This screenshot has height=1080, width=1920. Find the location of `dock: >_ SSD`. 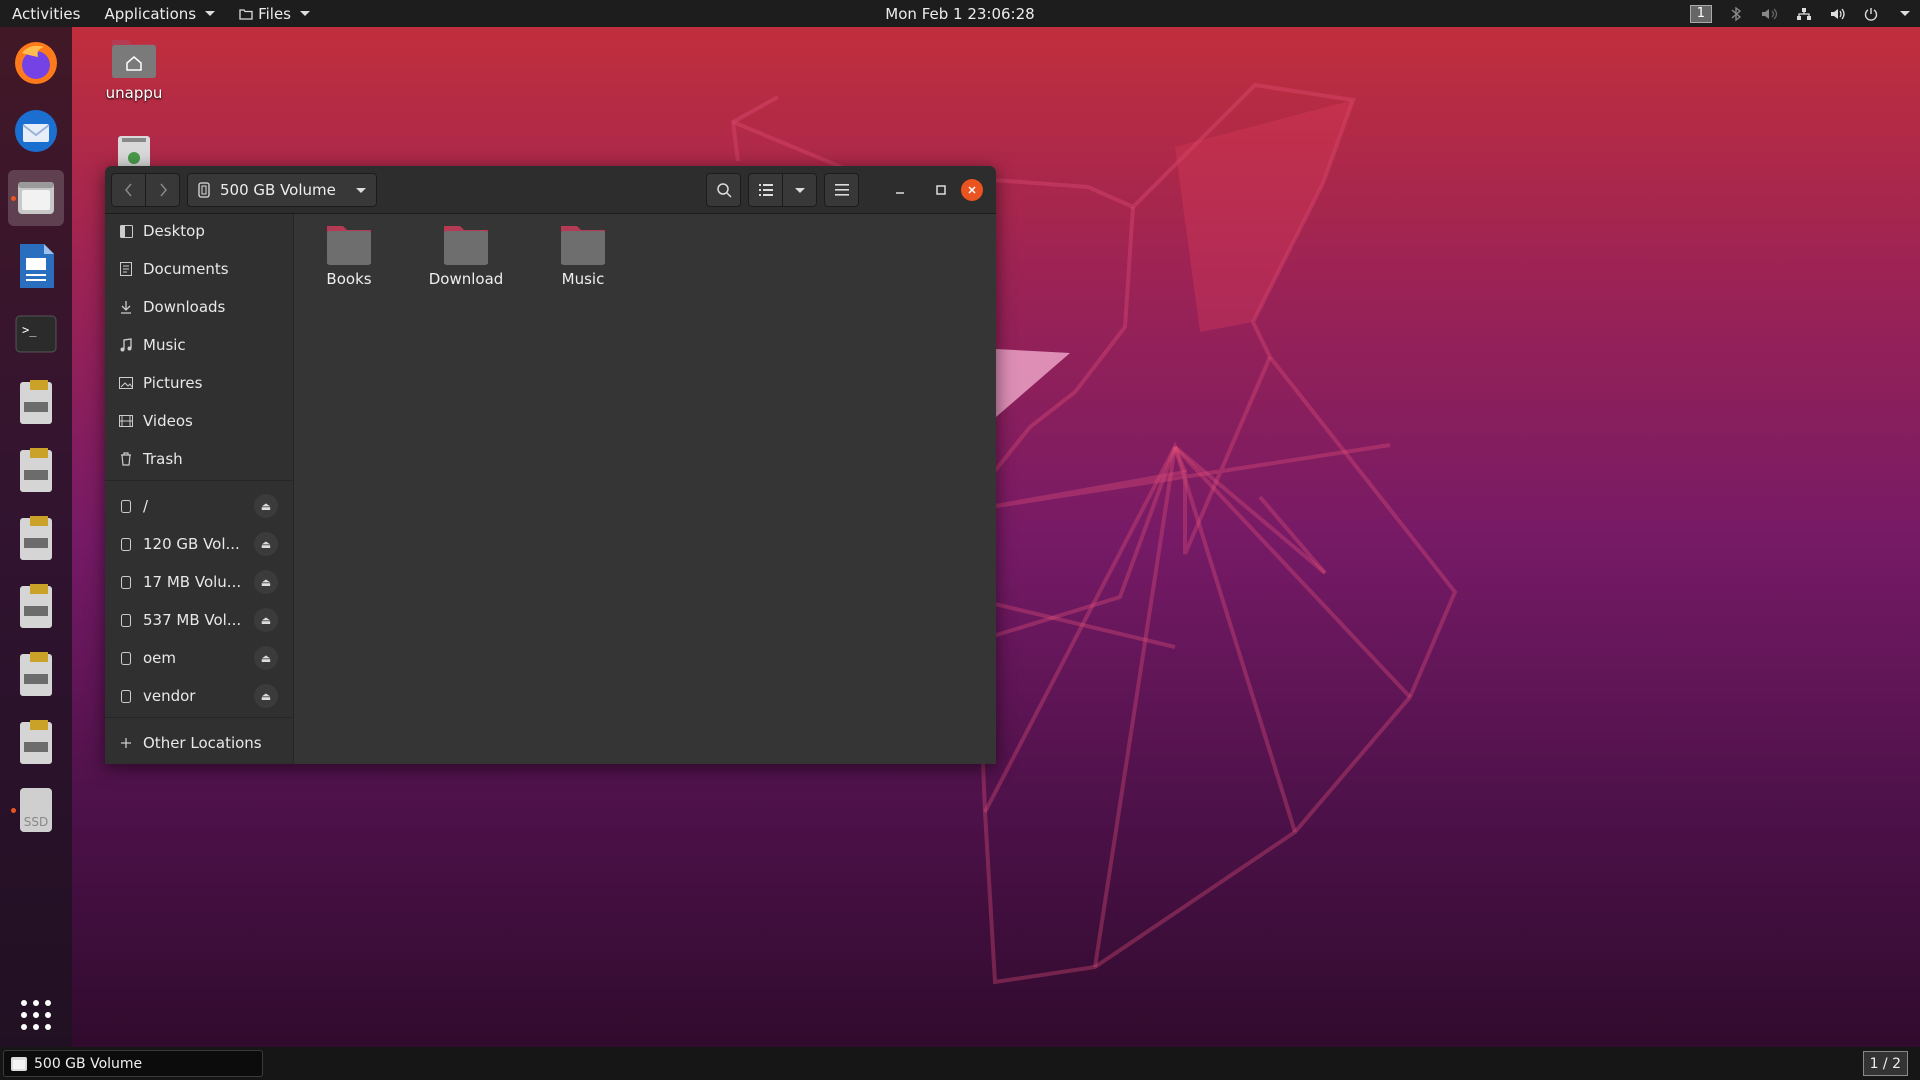

dock: >_ SSD is located at coordinates (36, 537).